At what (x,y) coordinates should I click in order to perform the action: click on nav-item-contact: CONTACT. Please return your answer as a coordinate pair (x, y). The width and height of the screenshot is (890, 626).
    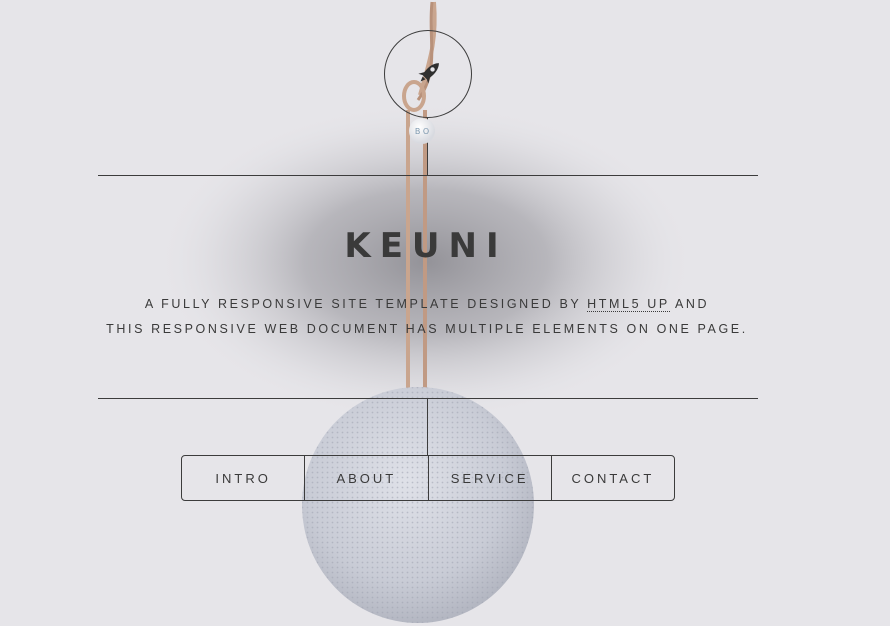
    Looking at the image, I should click on (612, 478).